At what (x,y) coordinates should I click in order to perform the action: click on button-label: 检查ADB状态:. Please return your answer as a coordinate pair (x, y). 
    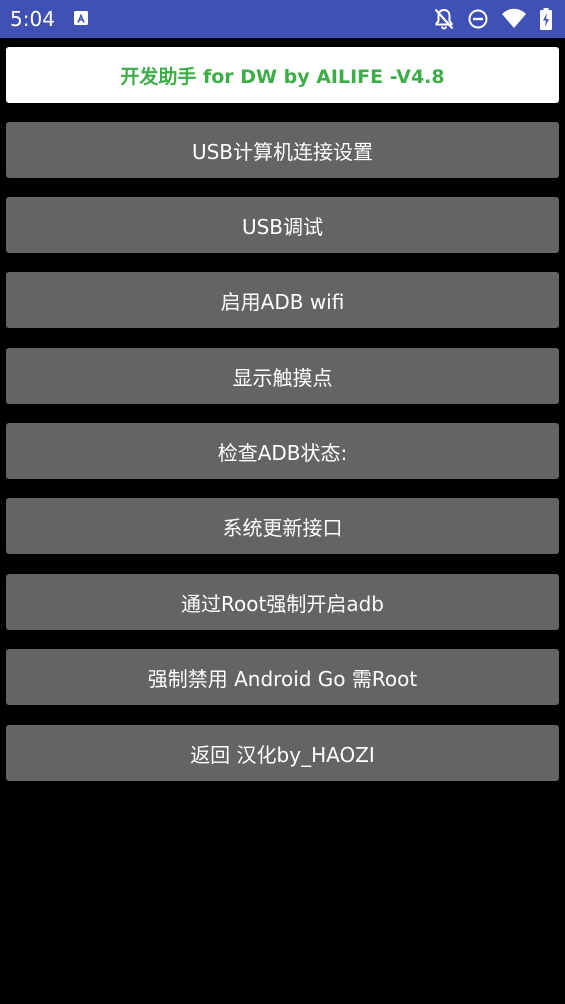
    Looking at the image, I should click on (282, 452).